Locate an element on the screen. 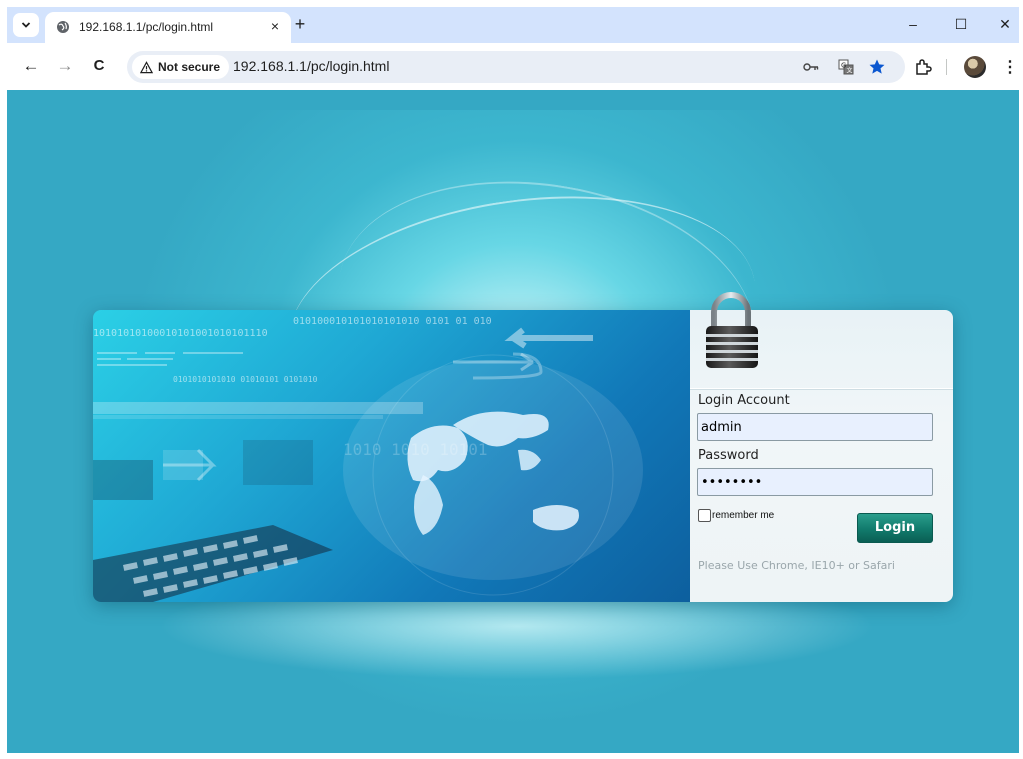  binary-text: 0101010101010 01010101 0101010 is located at coordinates (245, 379).